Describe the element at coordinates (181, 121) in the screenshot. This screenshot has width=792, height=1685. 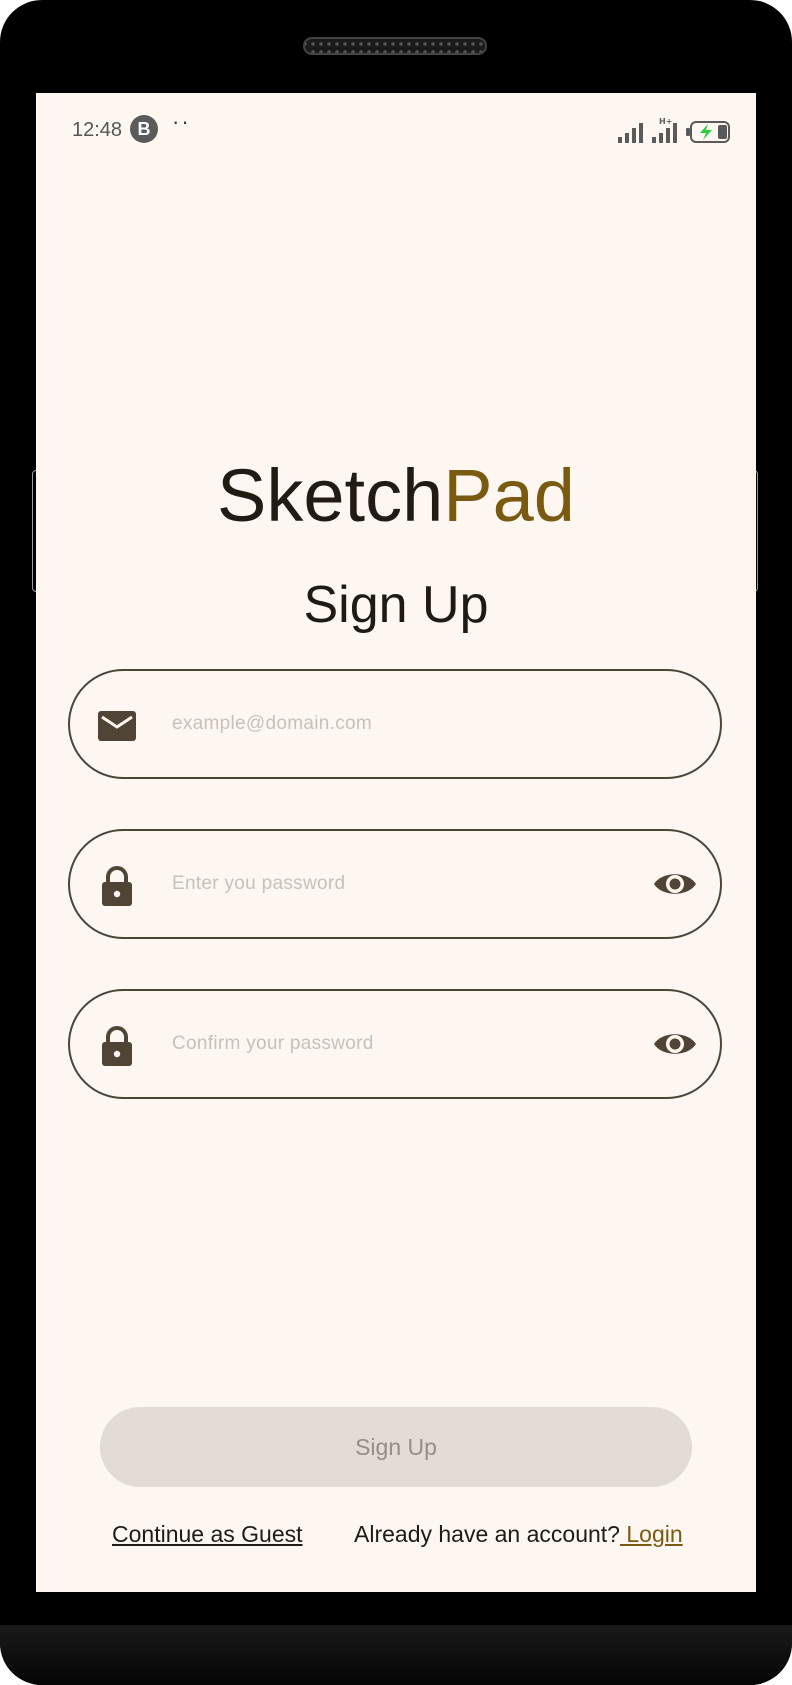
I see `notification-dots: ··` at that location.